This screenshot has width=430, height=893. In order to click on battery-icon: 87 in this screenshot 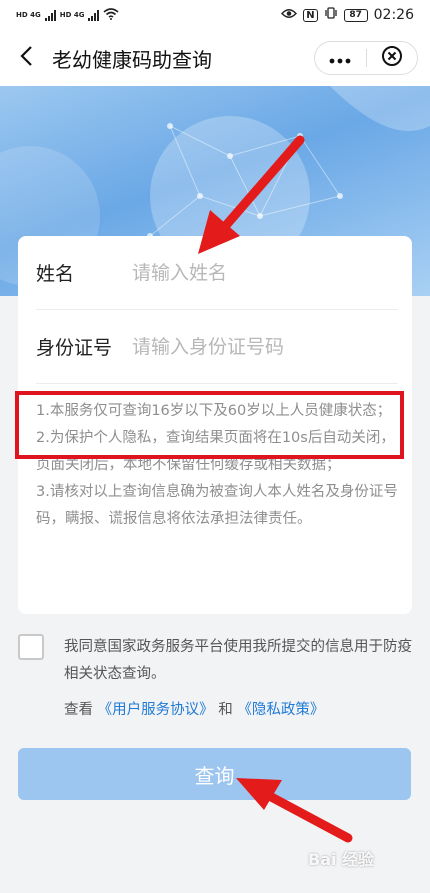, I will do `click(355, 15)`.